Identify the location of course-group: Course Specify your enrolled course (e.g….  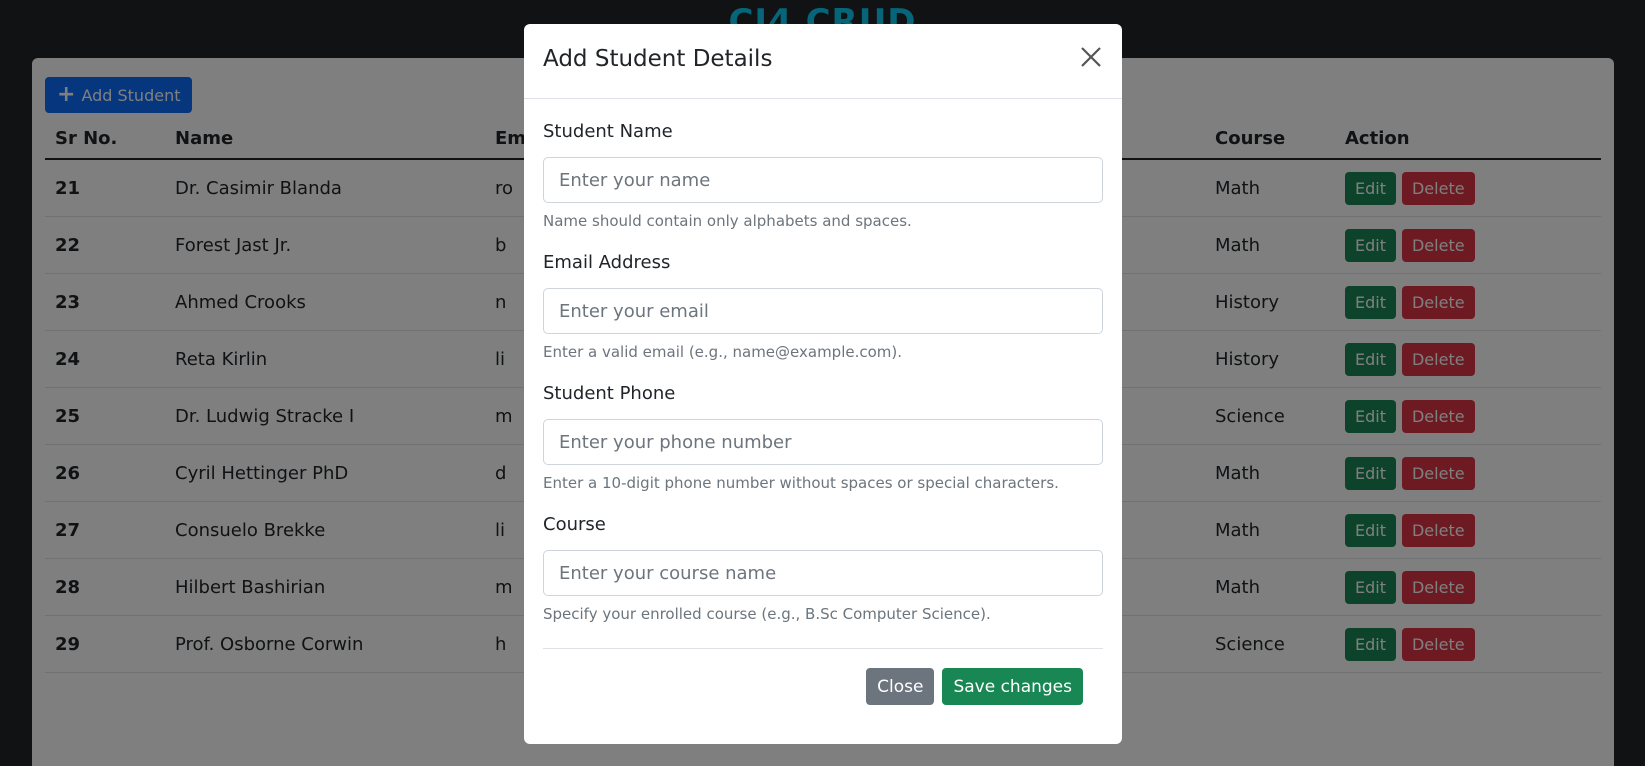
(823, 568).